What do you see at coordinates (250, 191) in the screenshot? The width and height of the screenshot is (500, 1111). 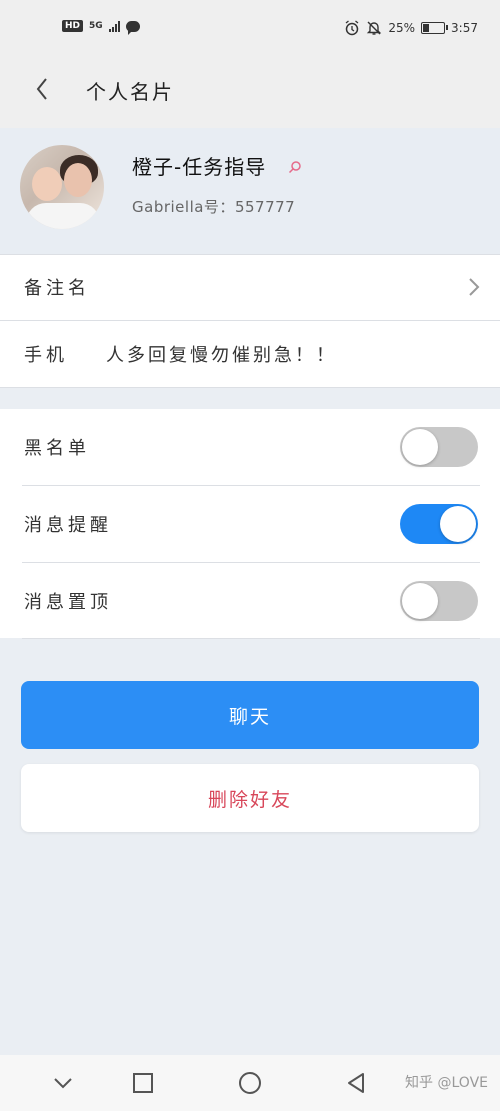 I see `profile-card: 橙子-任务指导 Gabriella号：557777` at bounding box center [250, 191].